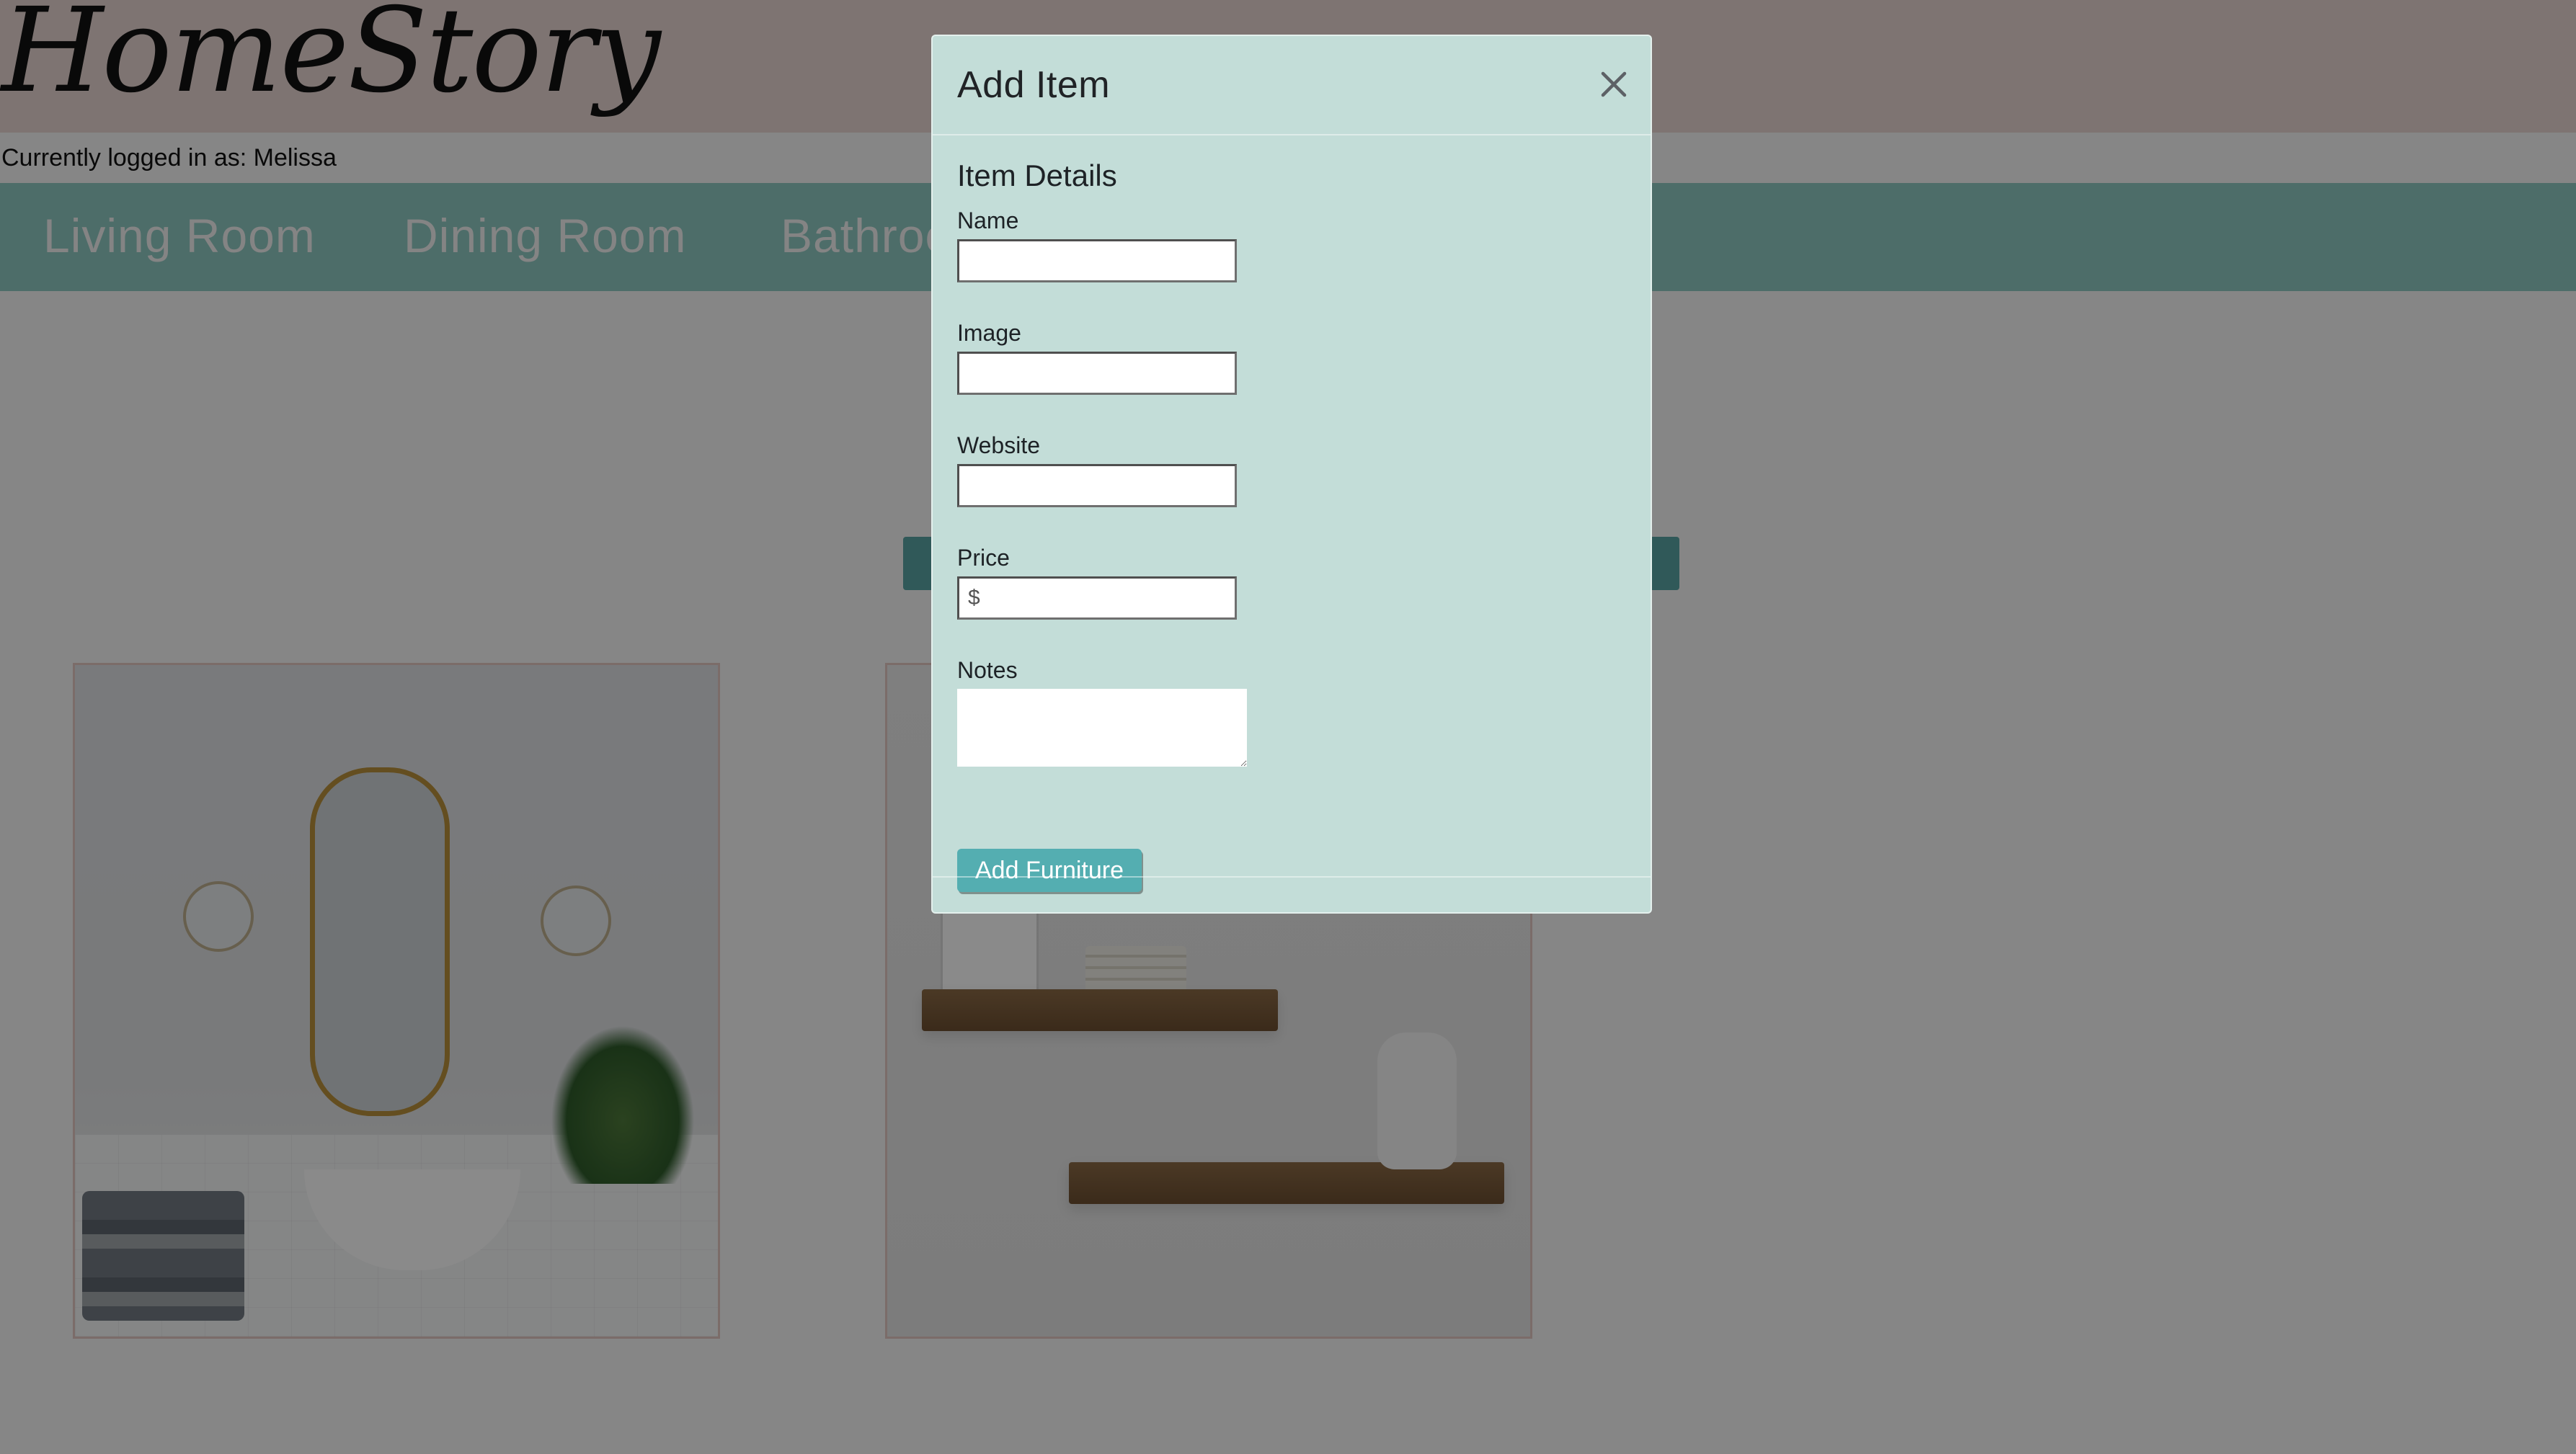 This screenshot has height=1454, width=2576. I want to click on image-input, so click(1097, 373).